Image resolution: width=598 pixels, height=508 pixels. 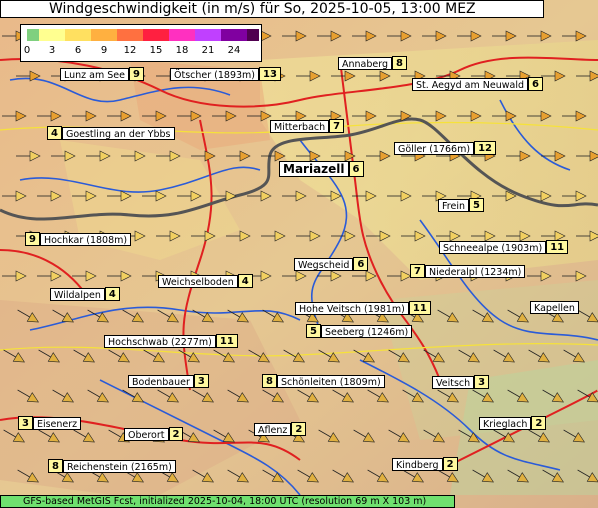 I want to click on legend-tick: 21, so click(x=208, y=50).